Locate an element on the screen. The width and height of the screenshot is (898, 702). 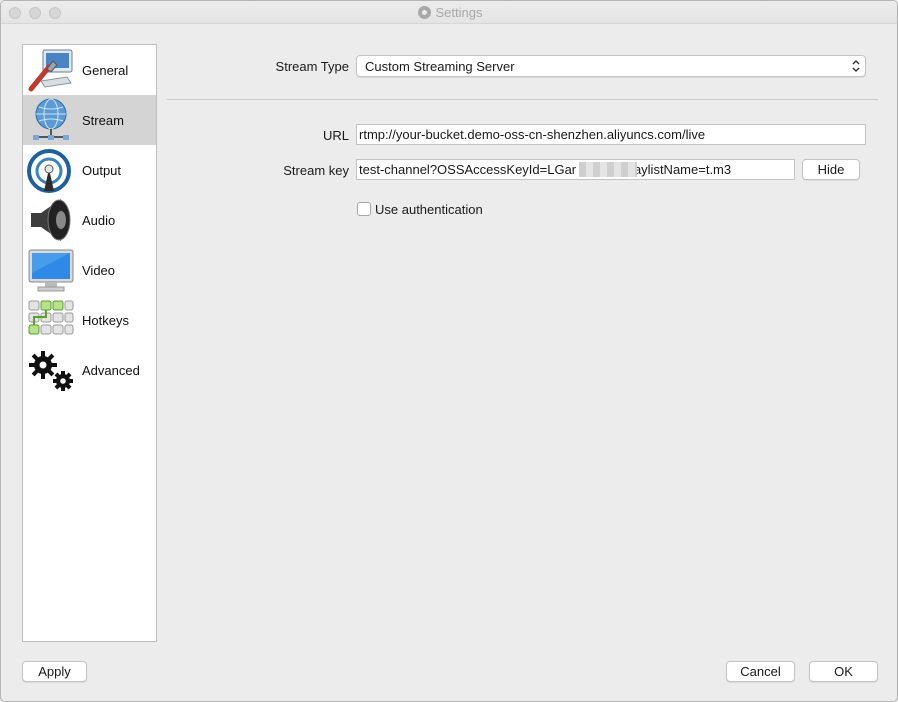
use-authentication-label: Use authentication is located at coordinates (429, 209).